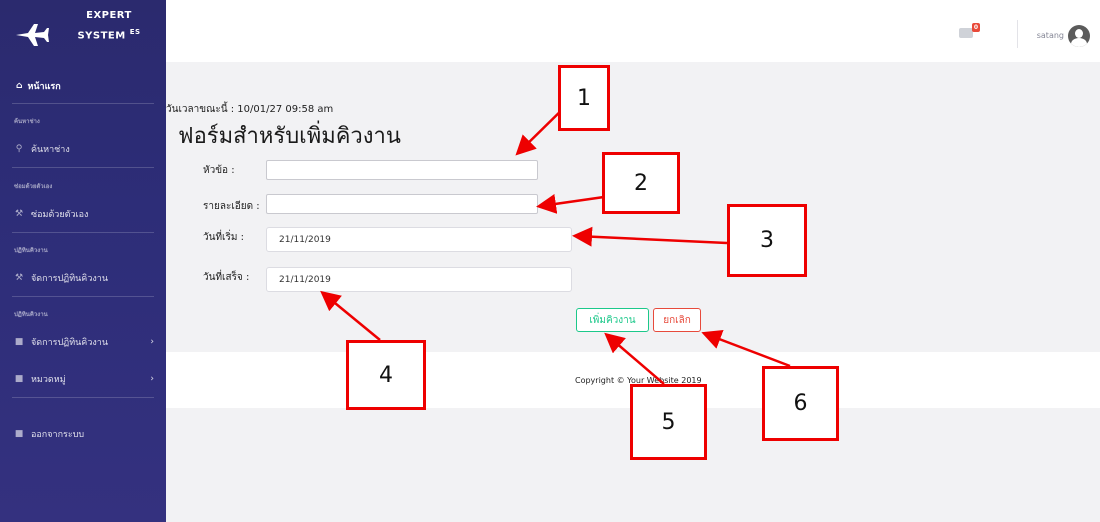 The height and width of the screenshot is (522, 1100). What do you see at coordinates (386, 375) in the screenshot?
I see `annotation-4: 4` at bounding box center [386, 375].